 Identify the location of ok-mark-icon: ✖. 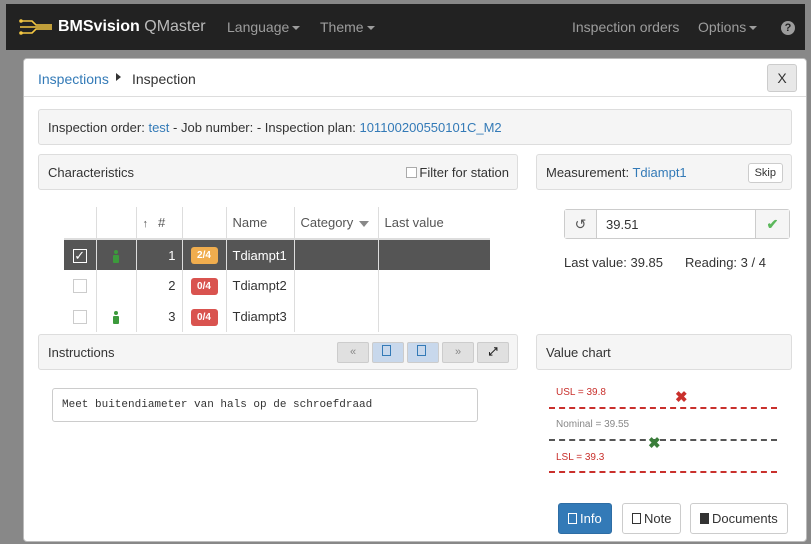
(654, 443).